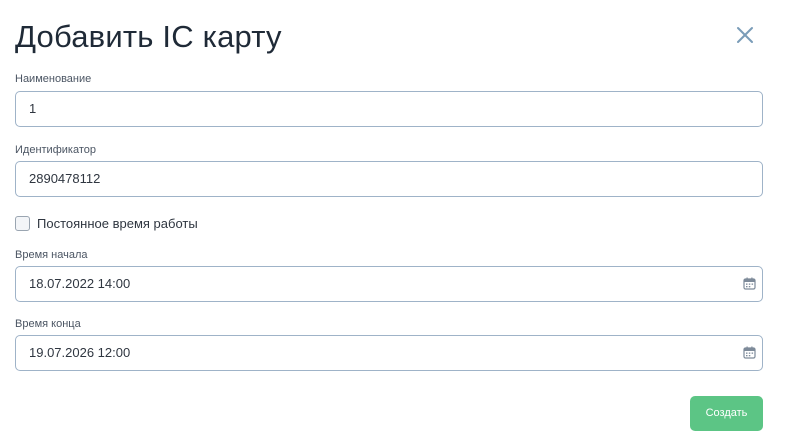 Image resolution: width=789 pixels, height=441 pixels. I want to click on end-time-label: Время конца, so click(48, 324).